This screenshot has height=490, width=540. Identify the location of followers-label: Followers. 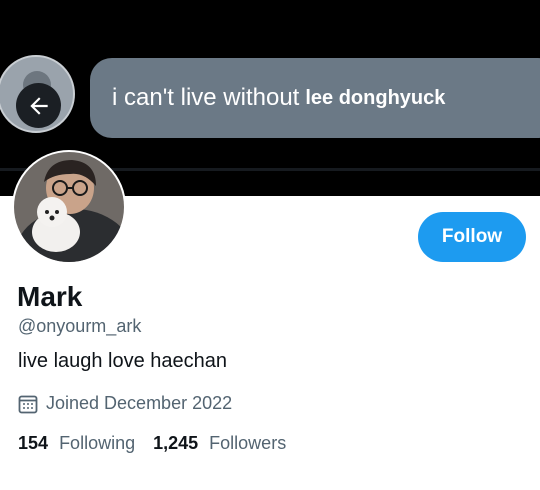
(248, 443).